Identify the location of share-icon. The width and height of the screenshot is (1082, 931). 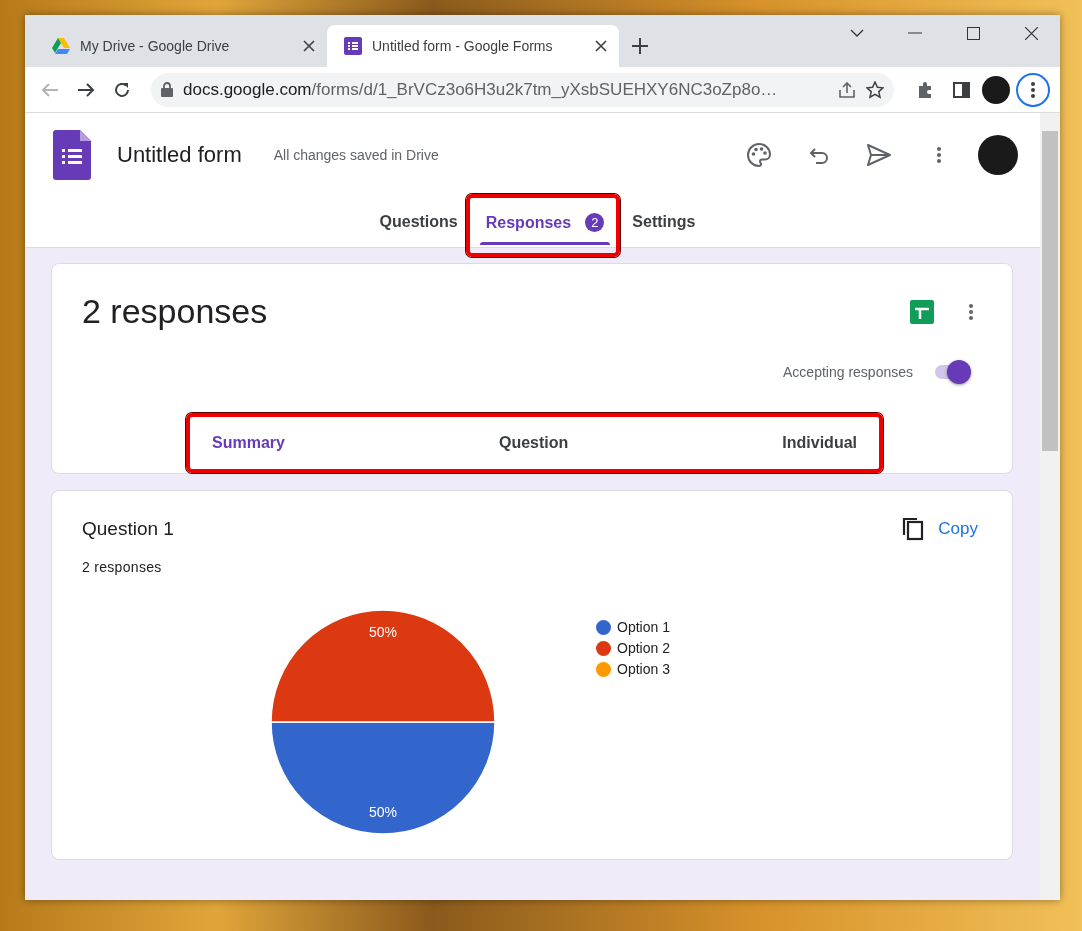
(847, 89).